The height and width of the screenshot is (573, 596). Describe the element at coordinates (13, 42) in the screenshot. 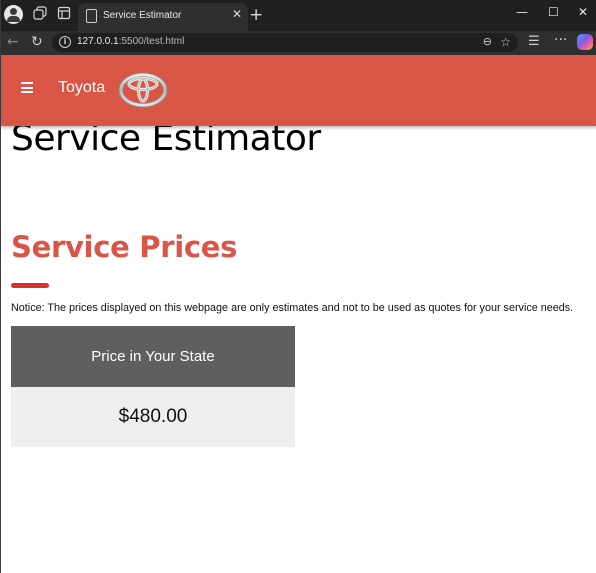

I see `back-icon: ←` at that location.